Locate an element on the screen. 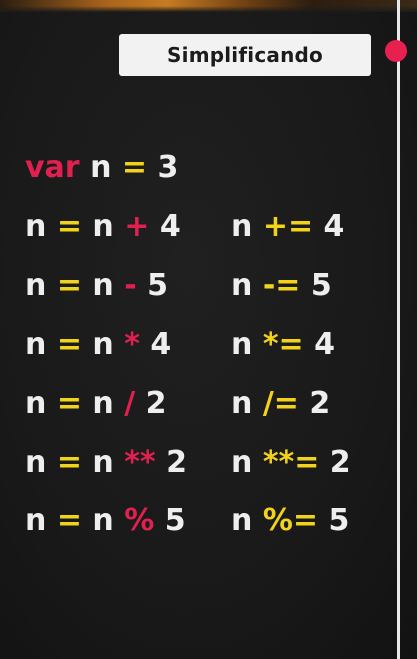 The width and height of the screenshot is (417, 659). title-banner: Simplificando is located at coordinates (245, 55).